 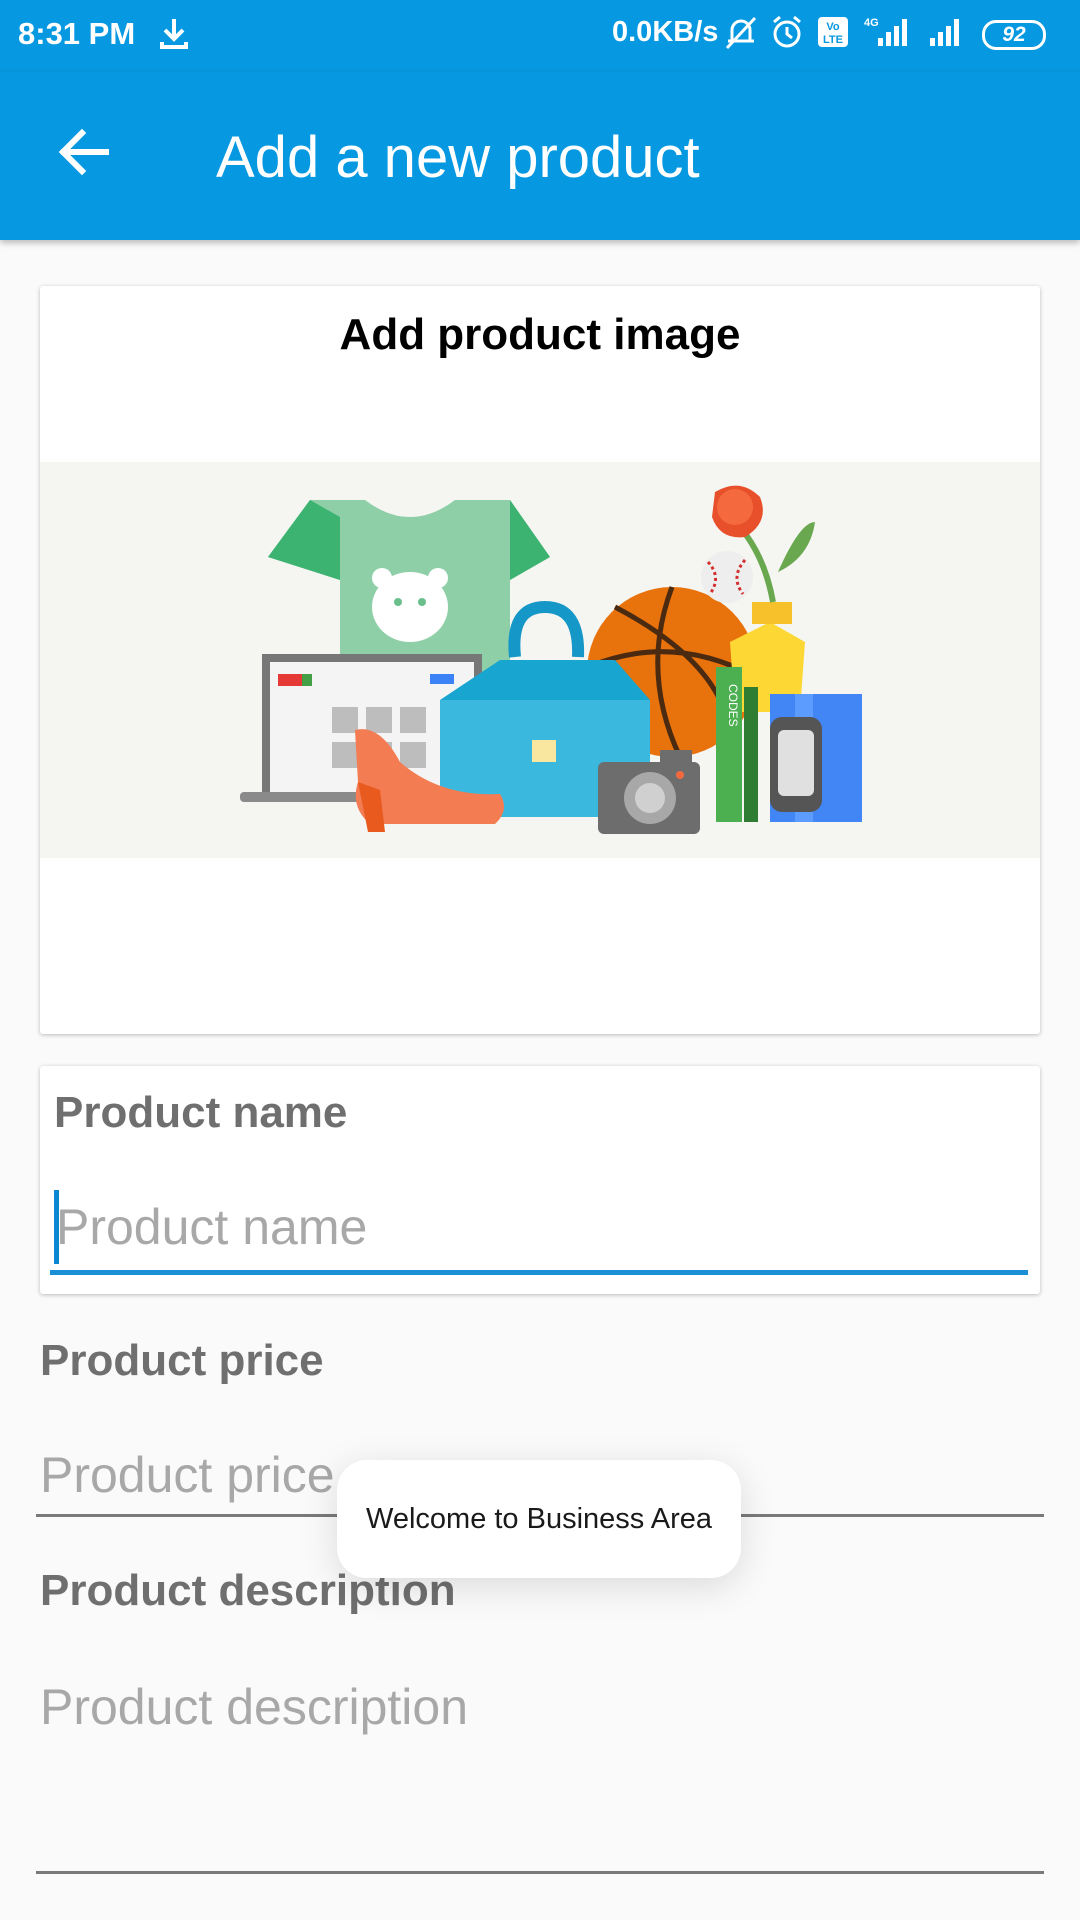 What do you see at coordinates (211, 1227) in the screenshot?
I see `product-name-input: Product name` at bounding box center [211, 1227].